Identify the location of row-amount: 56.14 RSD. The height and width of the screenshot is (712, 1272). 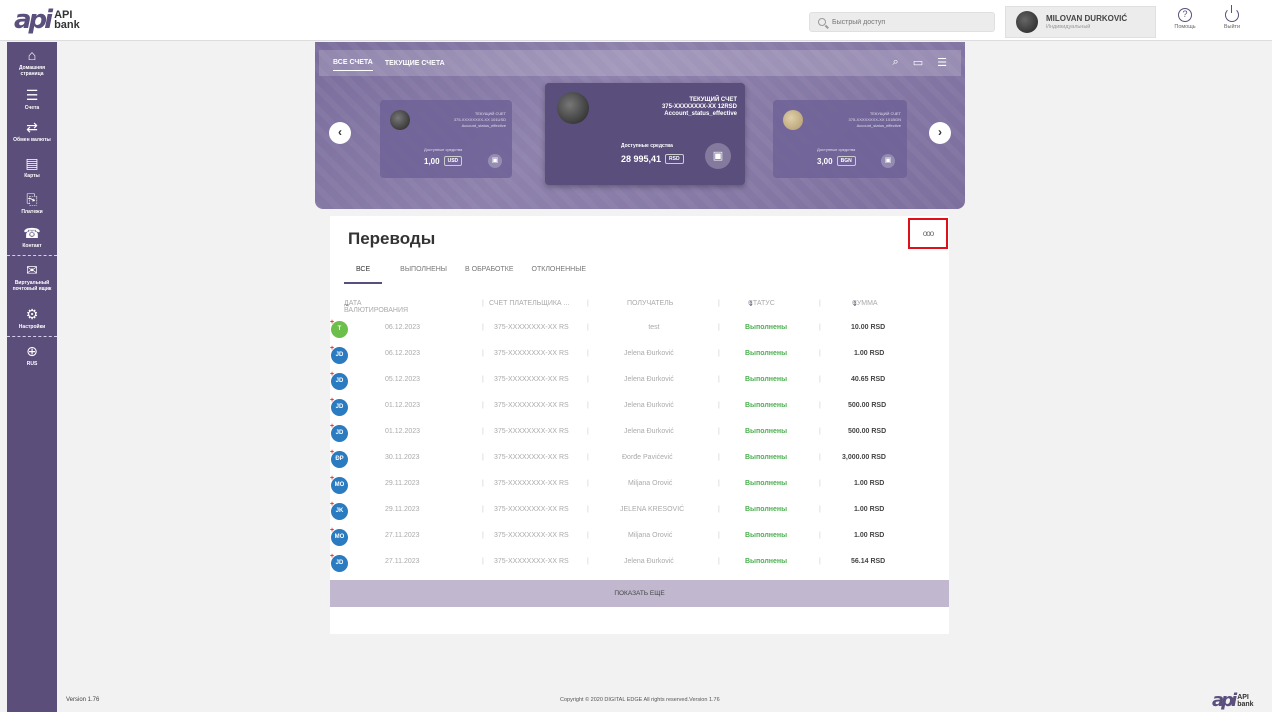
(868, 561).